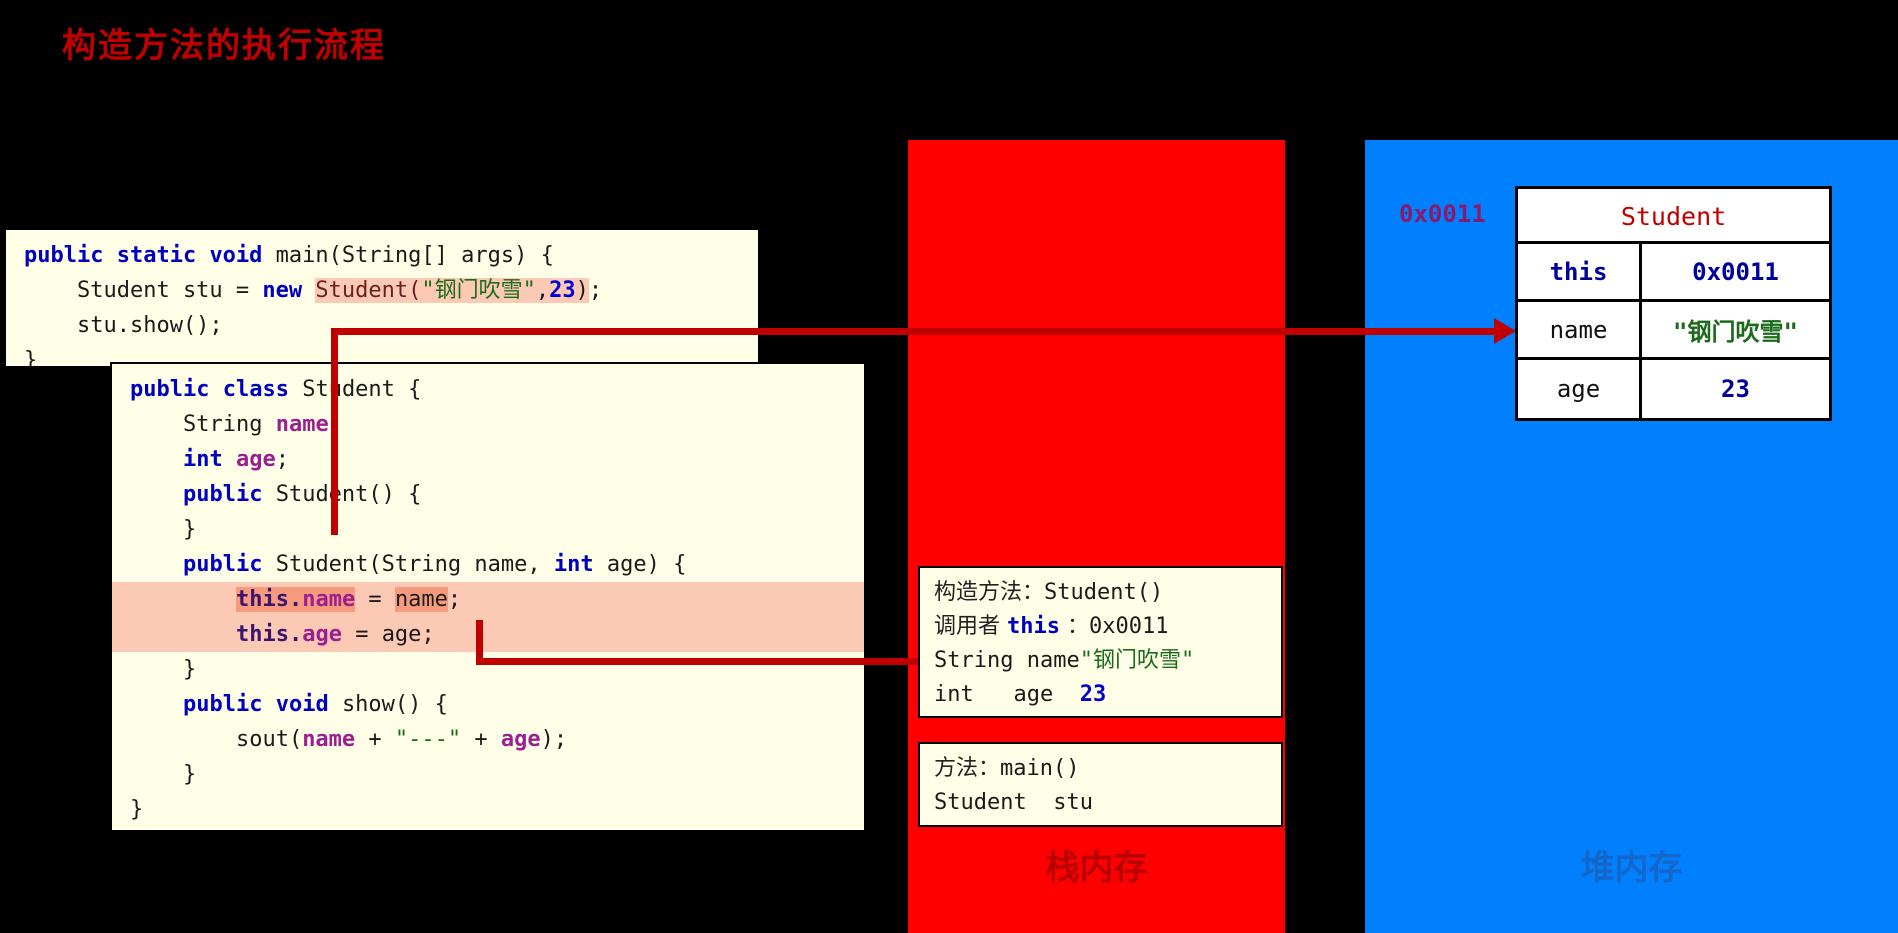 Image resolution: width=1898 pixels, height=933 pixels. Describe the element at coordinates (646, 564) in the screenshot. I see `code-token: age) {` at that location.